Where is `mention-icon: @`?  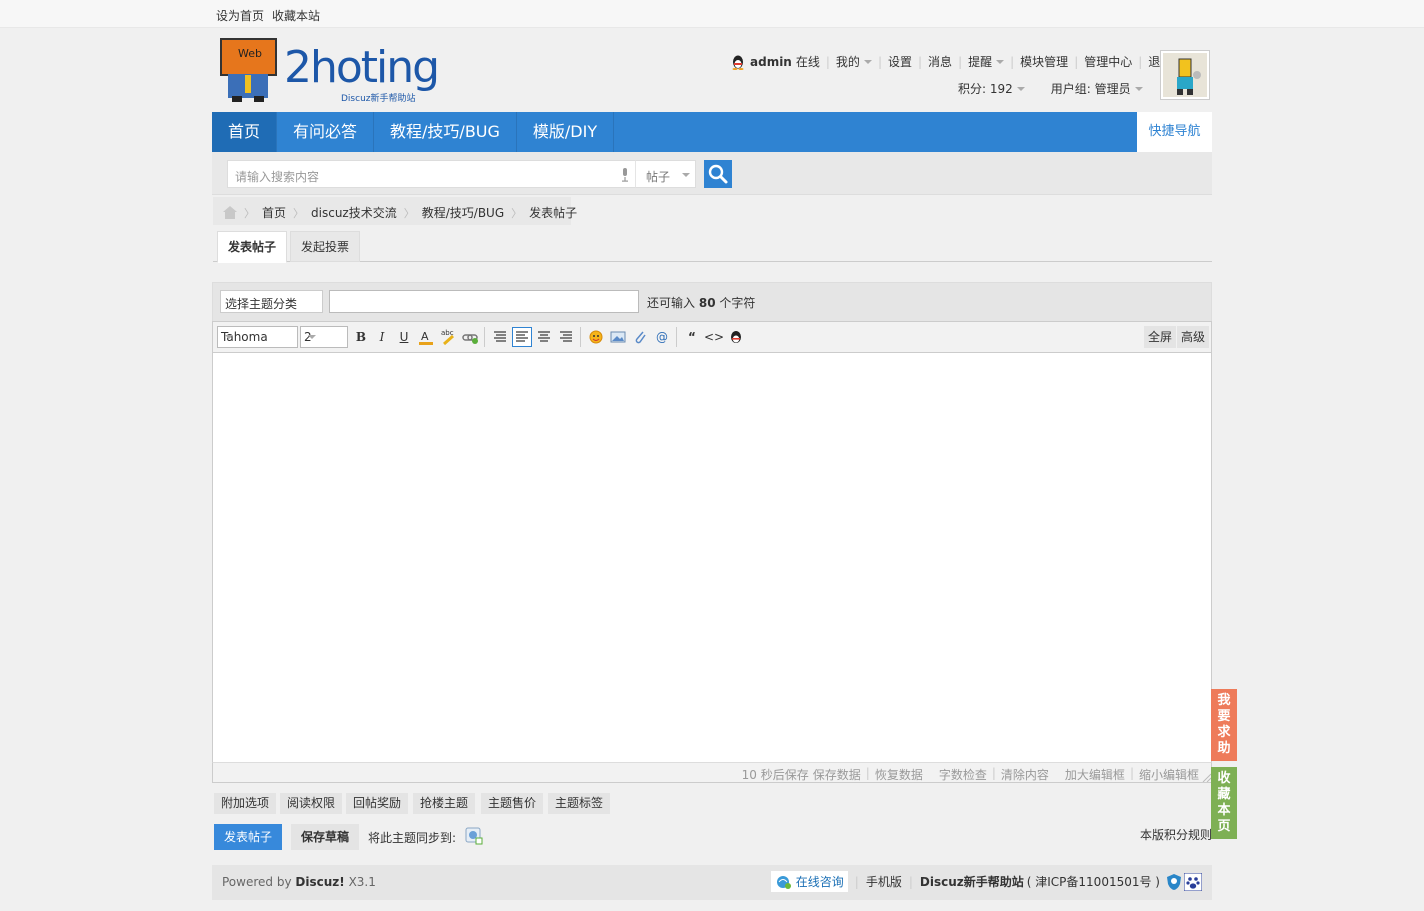 mention-icon: @ is located at coordinates (662, 337).